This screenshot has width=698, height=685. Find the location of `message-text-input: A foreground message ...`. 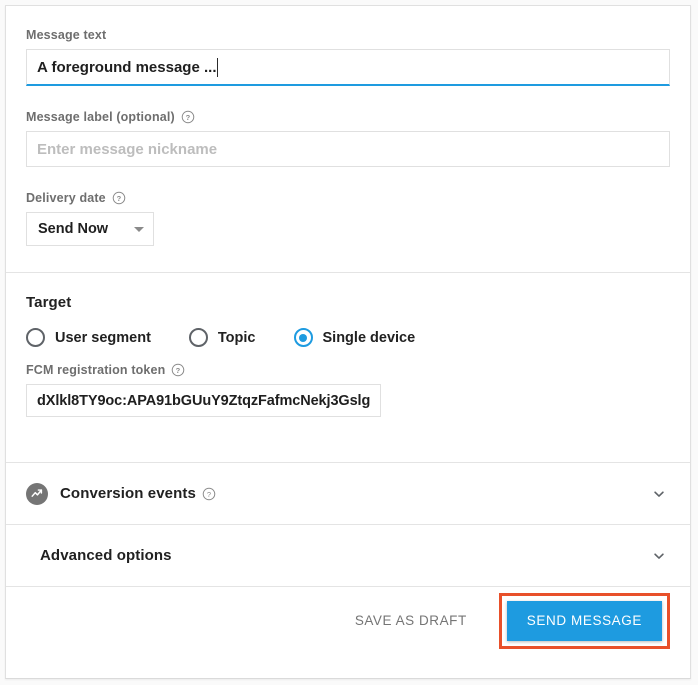

message-text-input: A foreground message ... is located at coordinates (348, 67).